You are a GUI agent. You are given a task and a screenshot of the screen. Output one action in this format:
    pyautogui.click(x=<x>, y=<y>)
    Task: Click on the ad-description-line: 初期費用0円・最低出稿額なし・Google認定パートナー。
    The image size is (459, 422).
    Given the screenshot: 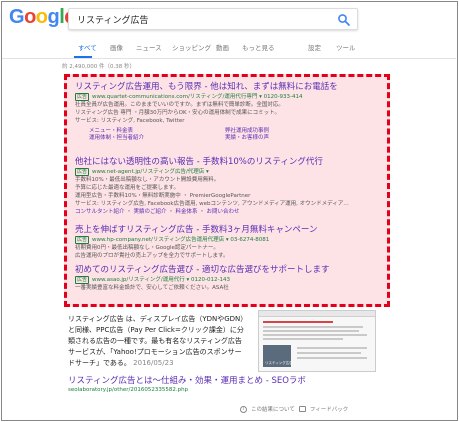 What is the action you would take?
    pyautogui.click(x=147, y=248)
    